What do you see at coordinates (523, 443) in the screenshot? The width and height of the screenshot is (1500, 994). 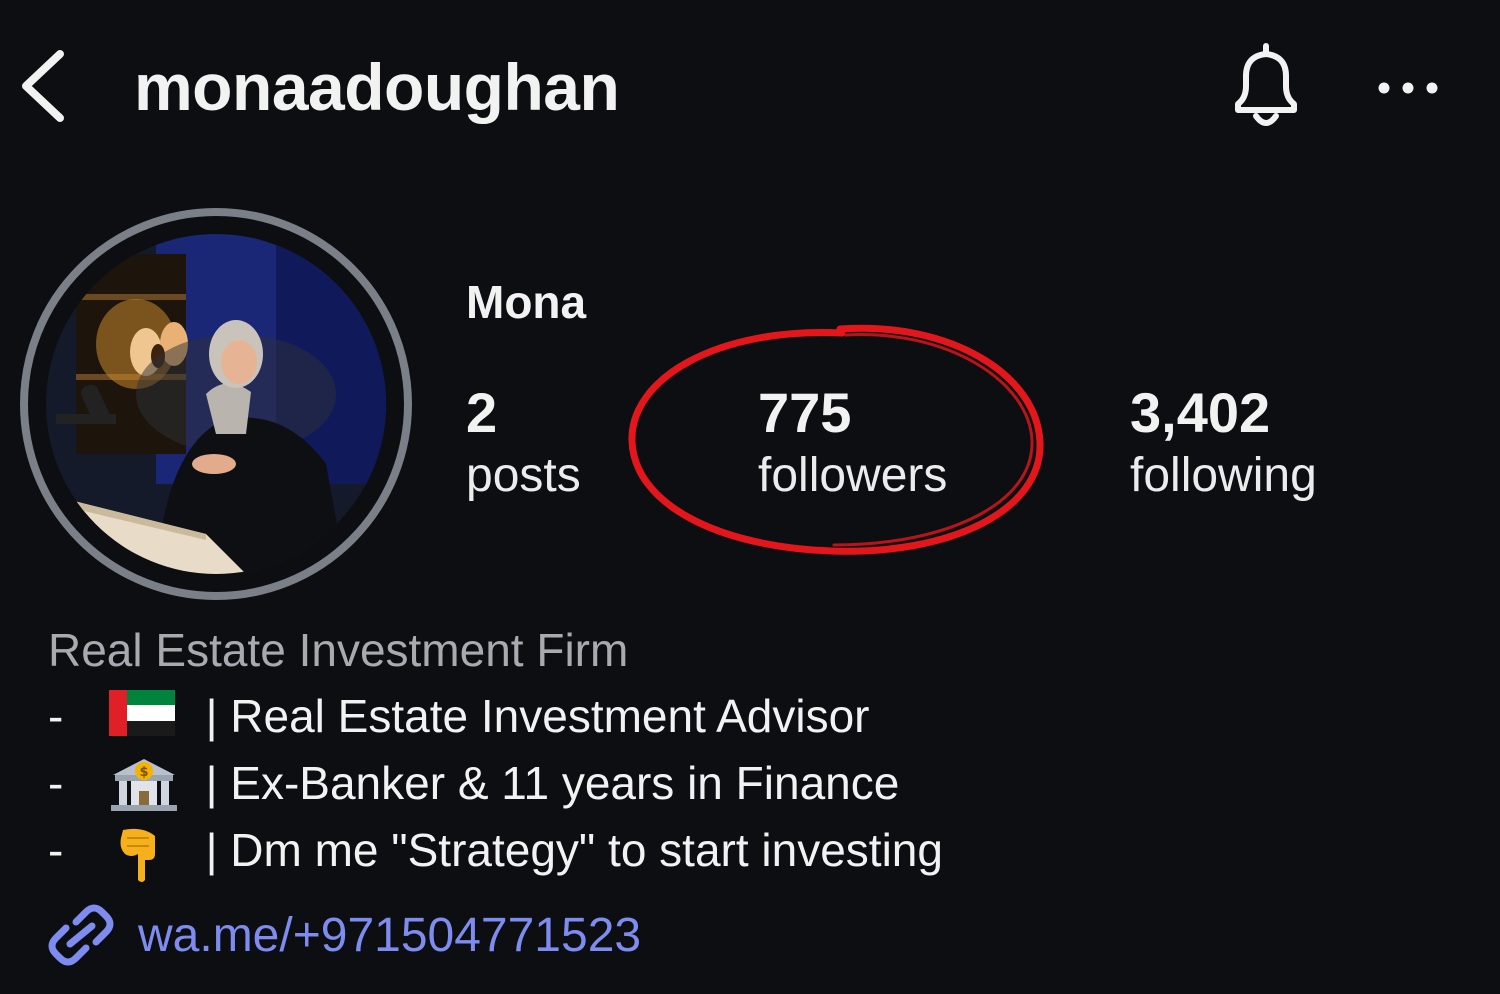 I see `posts-count: 2 posts` at bounding box center [523, 443].